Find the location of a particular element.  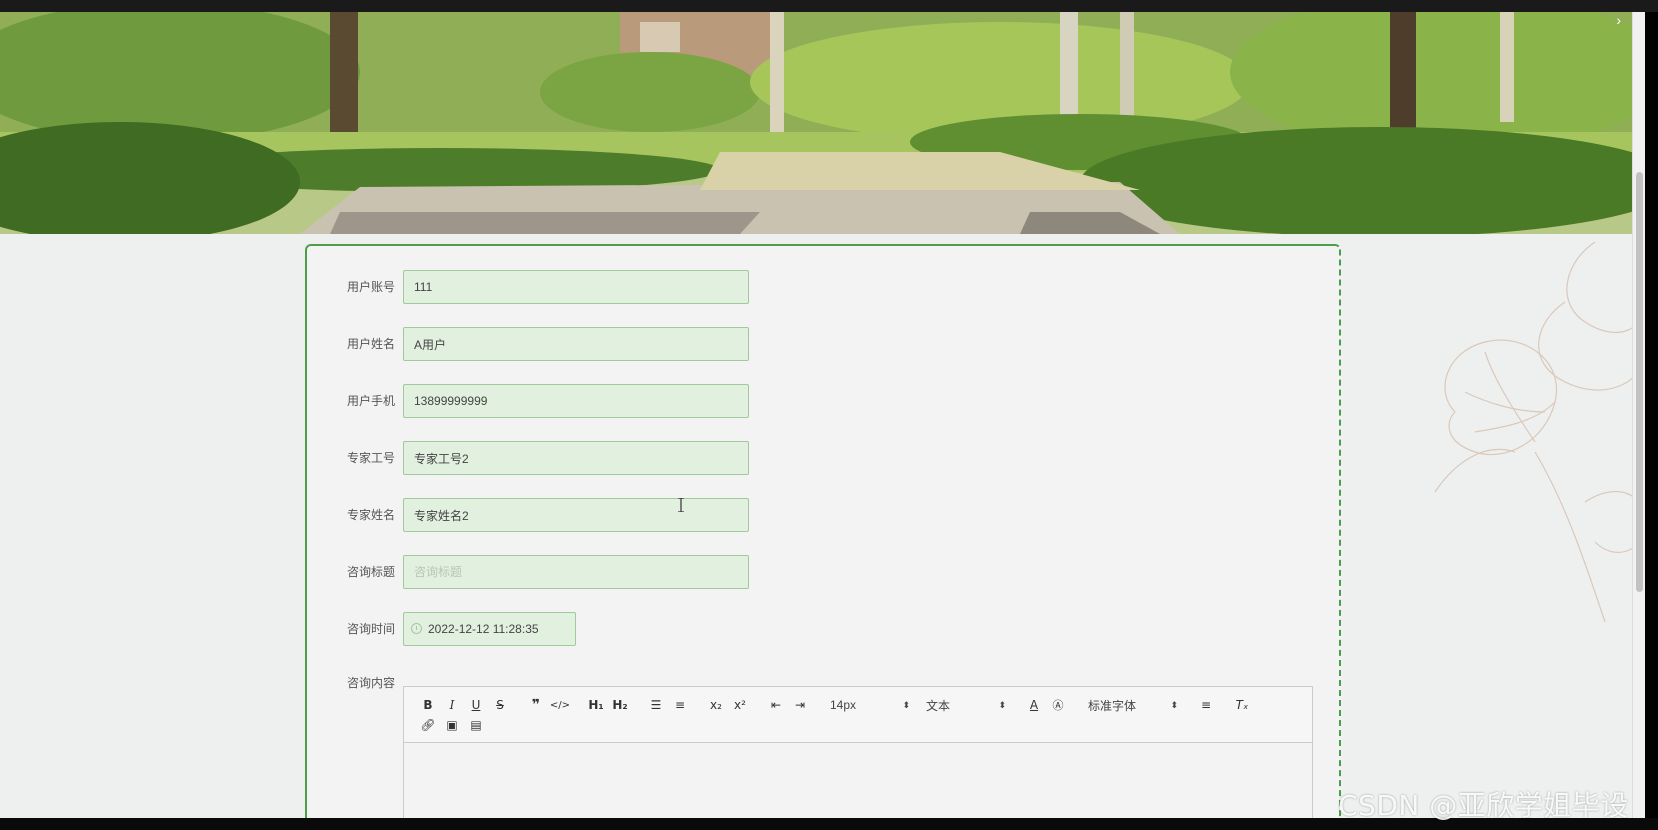

watermark-text: CSDN @亚欣学姐毕设 is located at coordinates (1483, 805).